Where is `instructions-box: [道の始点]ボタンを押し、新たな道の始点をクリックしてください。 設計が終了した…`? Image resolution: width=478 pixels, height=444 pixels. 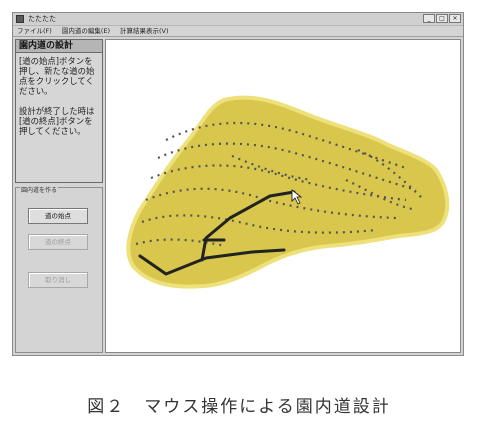
instructions-box: [道の始点]ボタンを押し、新たな道の始点をクリックしてください。 設計が終了した… is located at coordinates (59, 118).